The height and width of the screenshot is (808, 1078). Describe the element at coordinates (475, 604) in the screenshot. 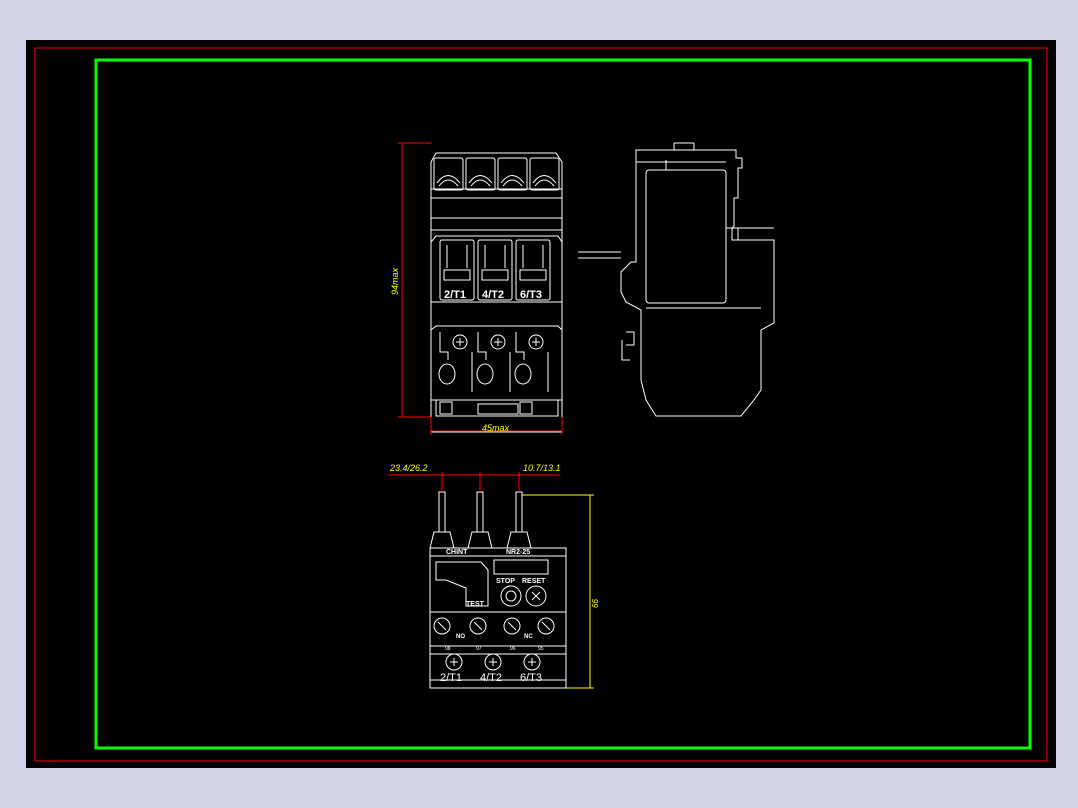

I see `test-label: TEST` at that location.